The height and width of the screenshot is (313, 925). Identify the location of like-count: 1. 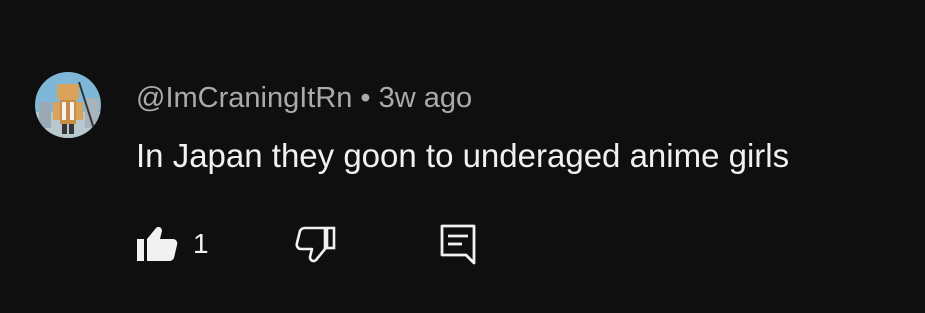
(201, 243).